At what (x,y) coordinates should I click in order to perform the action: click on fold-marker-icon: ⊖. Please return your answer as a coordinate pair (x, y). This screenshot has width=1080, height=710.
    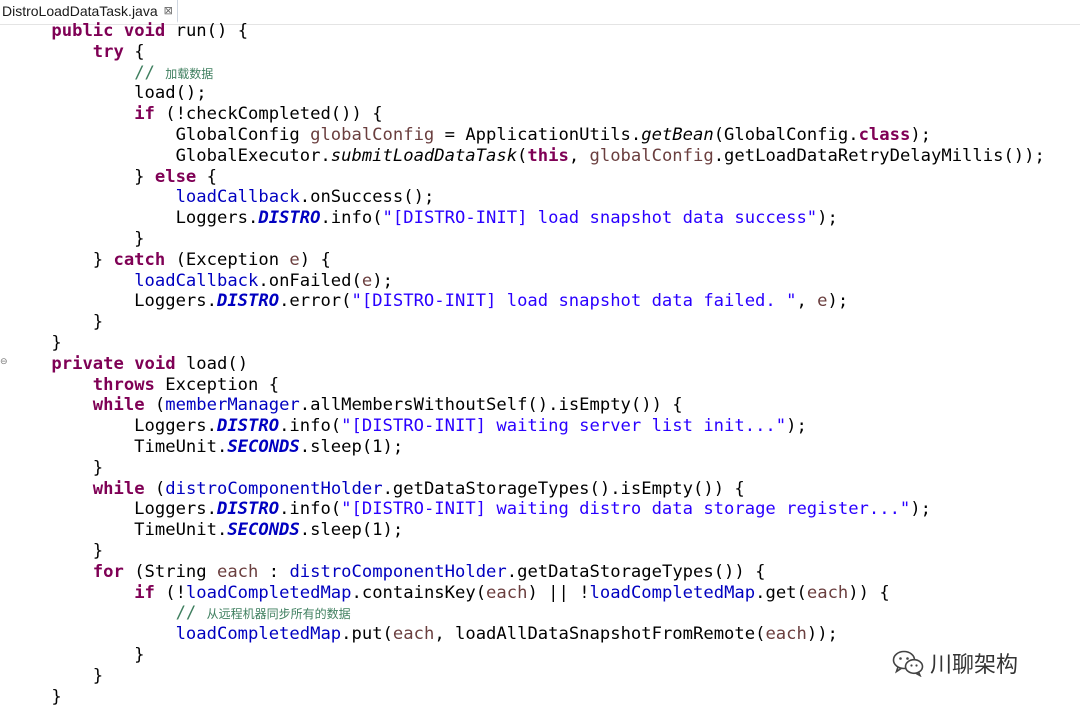
    Looking at the image, I should click on (4, 362).